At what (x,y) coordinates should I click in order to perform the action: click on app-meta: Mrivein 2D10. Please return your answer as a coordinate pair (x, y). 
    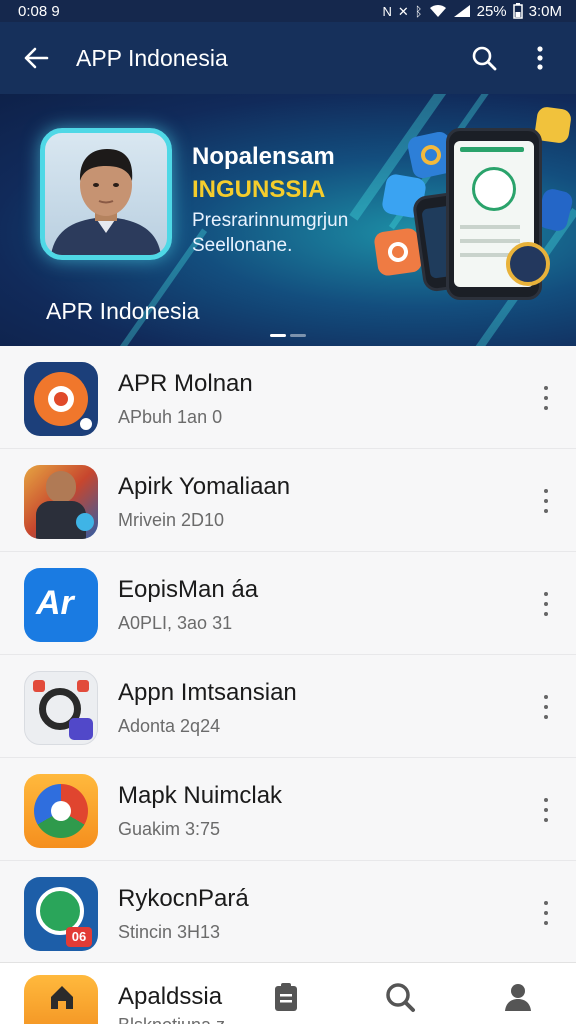
    Looking at the image, I should click on (171, 520).